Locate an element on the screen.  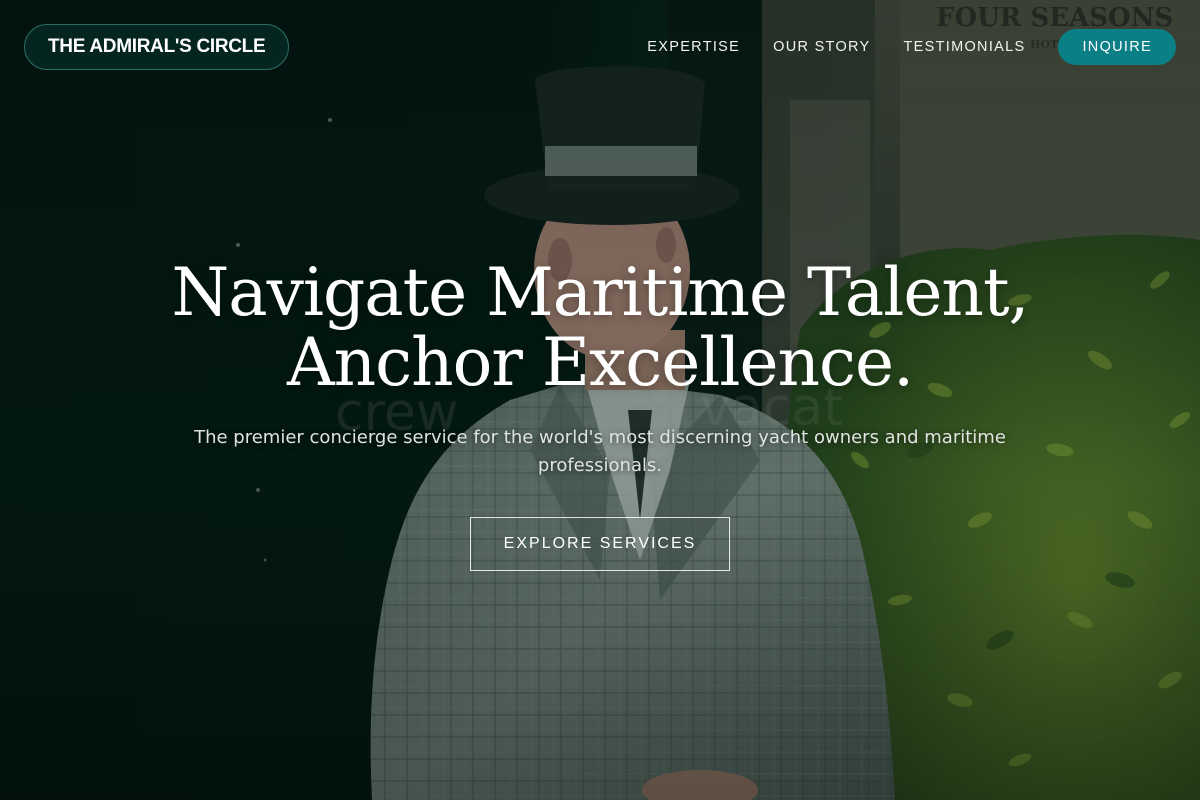
nav-link-testimonials: TESTIMONIALS is located at coordinates (965, 47).